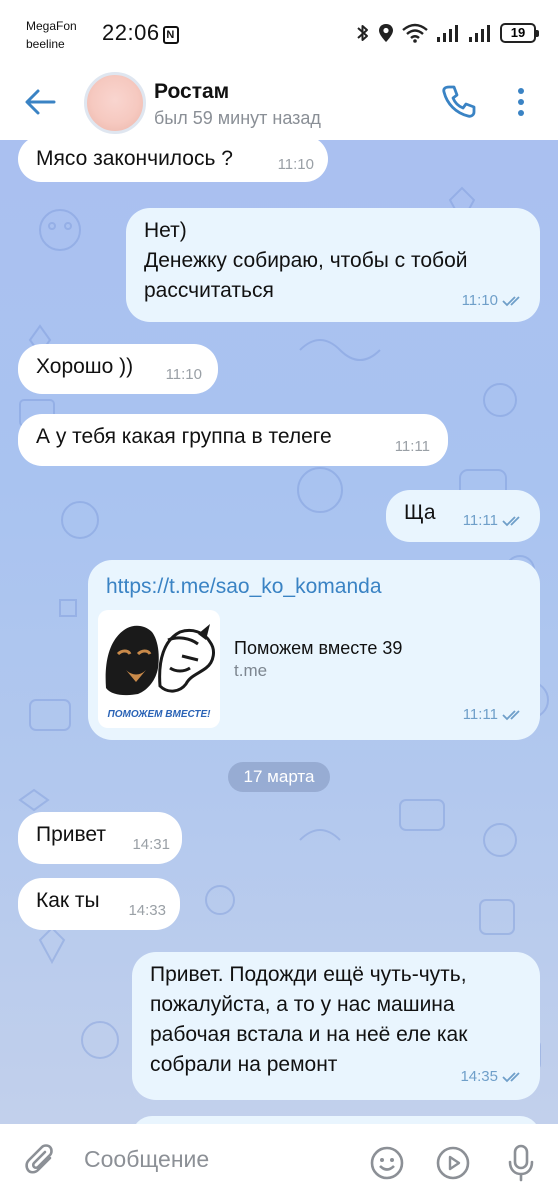 This screenshot has height=1200, width=558. I want to click on arrow-left-icon, so click(40, 102).